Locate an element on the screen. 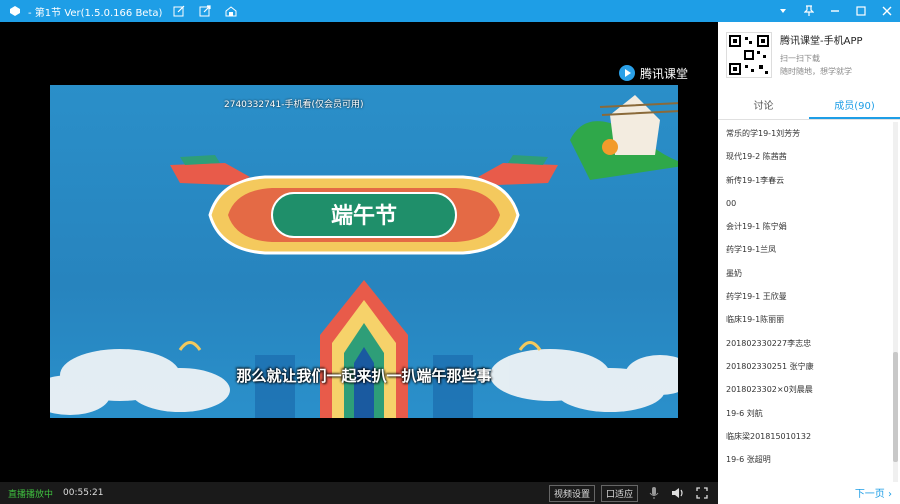  app-logo-icon is located at coordinates (15, 11).